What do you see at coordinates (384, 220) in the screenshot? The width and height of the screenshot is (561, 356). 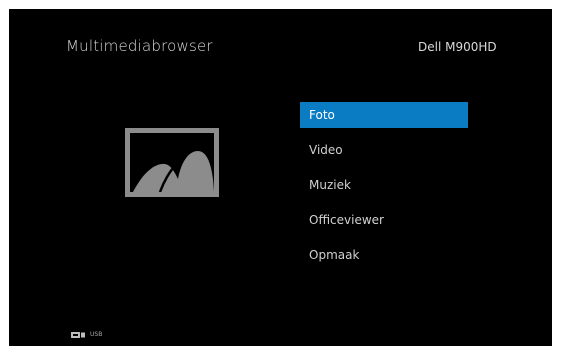 I see `menu-item-officeviewer: Officeviewer` at bounding box center [384, 220].